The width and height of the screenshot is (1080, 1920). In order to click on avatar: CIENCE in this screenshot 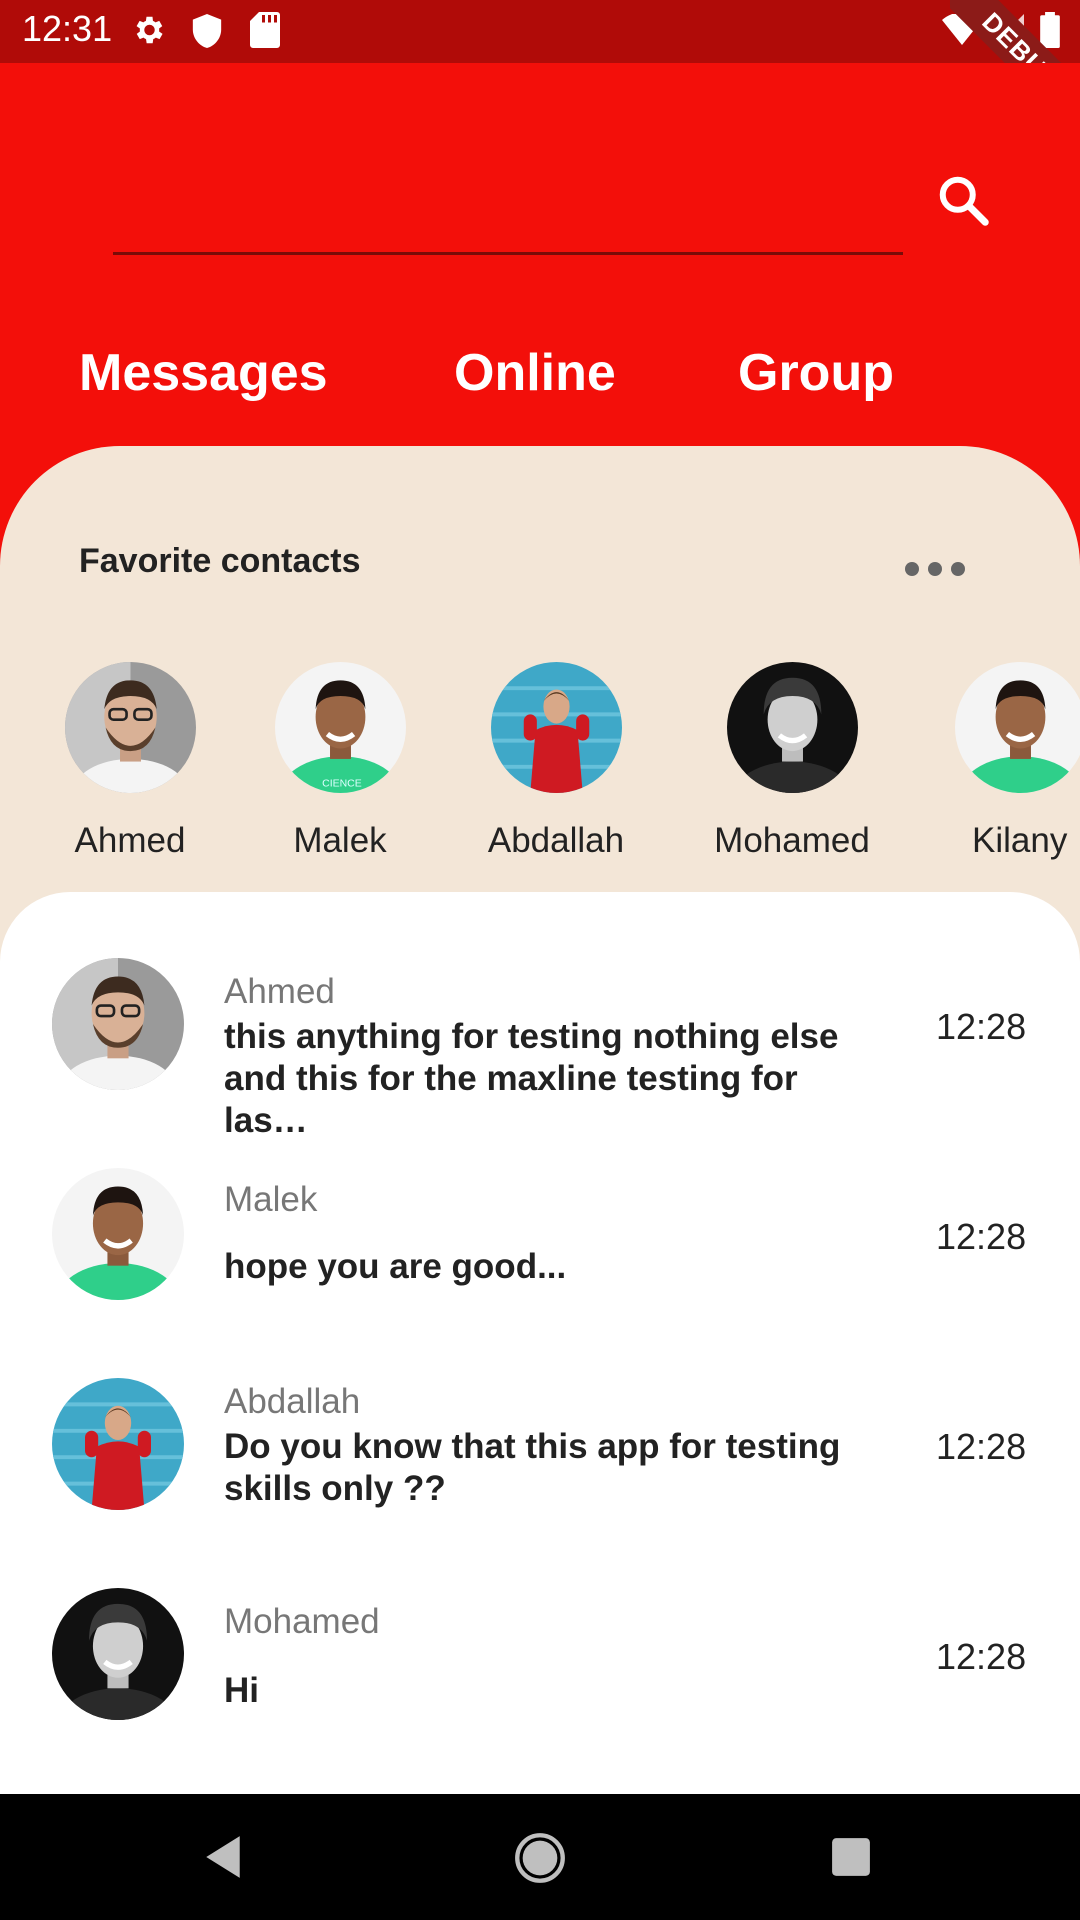, I will do `click(340, 727)`.